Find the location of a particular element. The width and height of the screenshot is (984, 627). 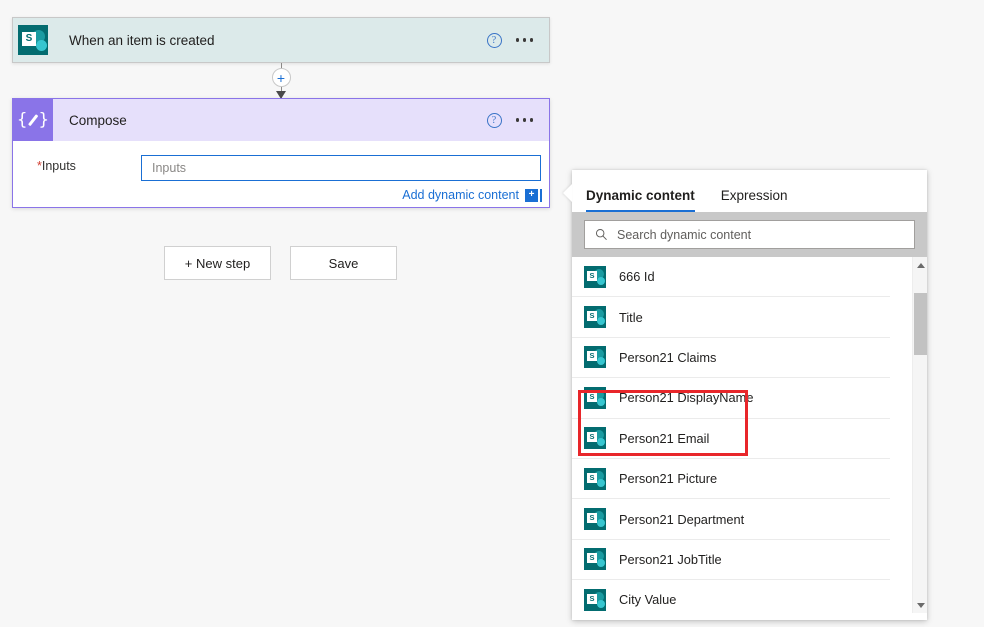

trigger-card-header: S When an item is created ? is located at coordinates (281, 40).